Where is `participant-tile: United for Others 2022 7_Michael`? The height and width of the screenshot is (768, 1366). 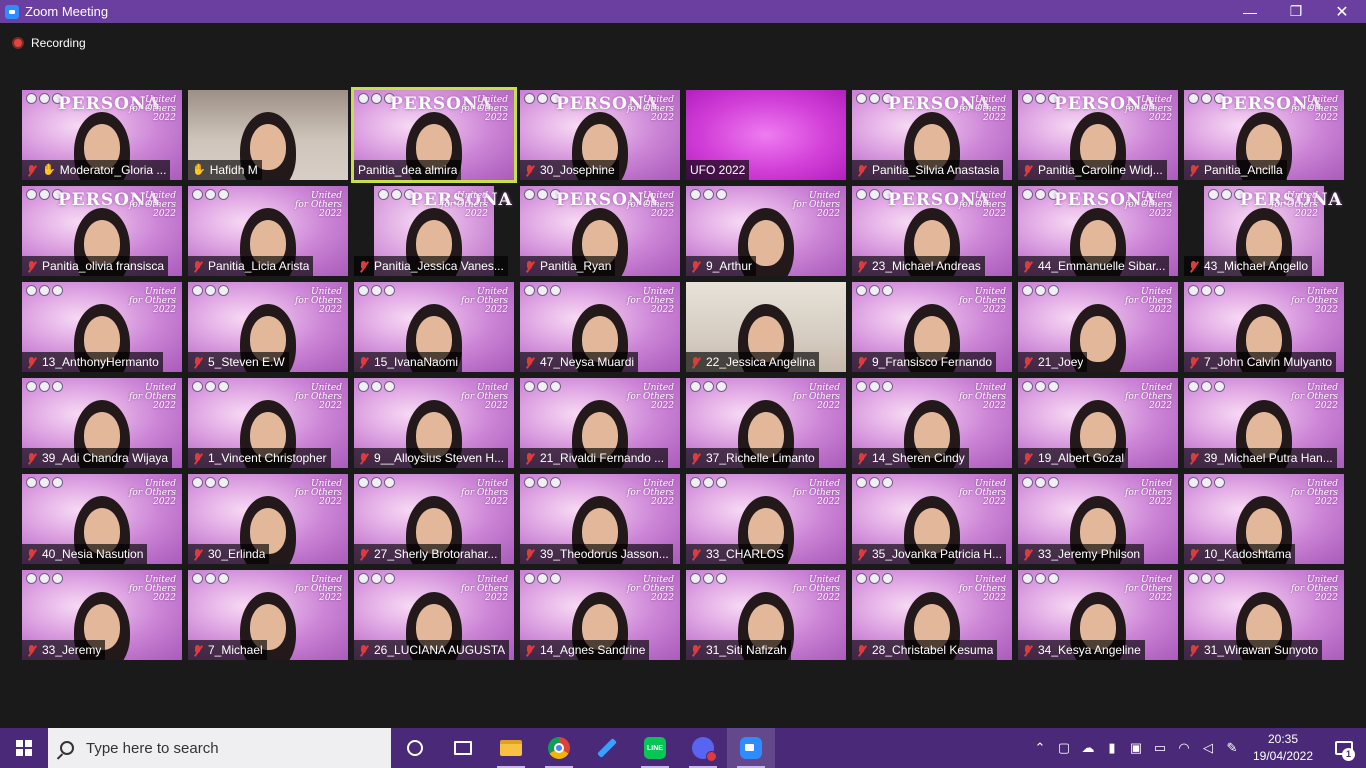
participant-tile: United for Others 2022 7_Michael is located at coordinates (268, 615).